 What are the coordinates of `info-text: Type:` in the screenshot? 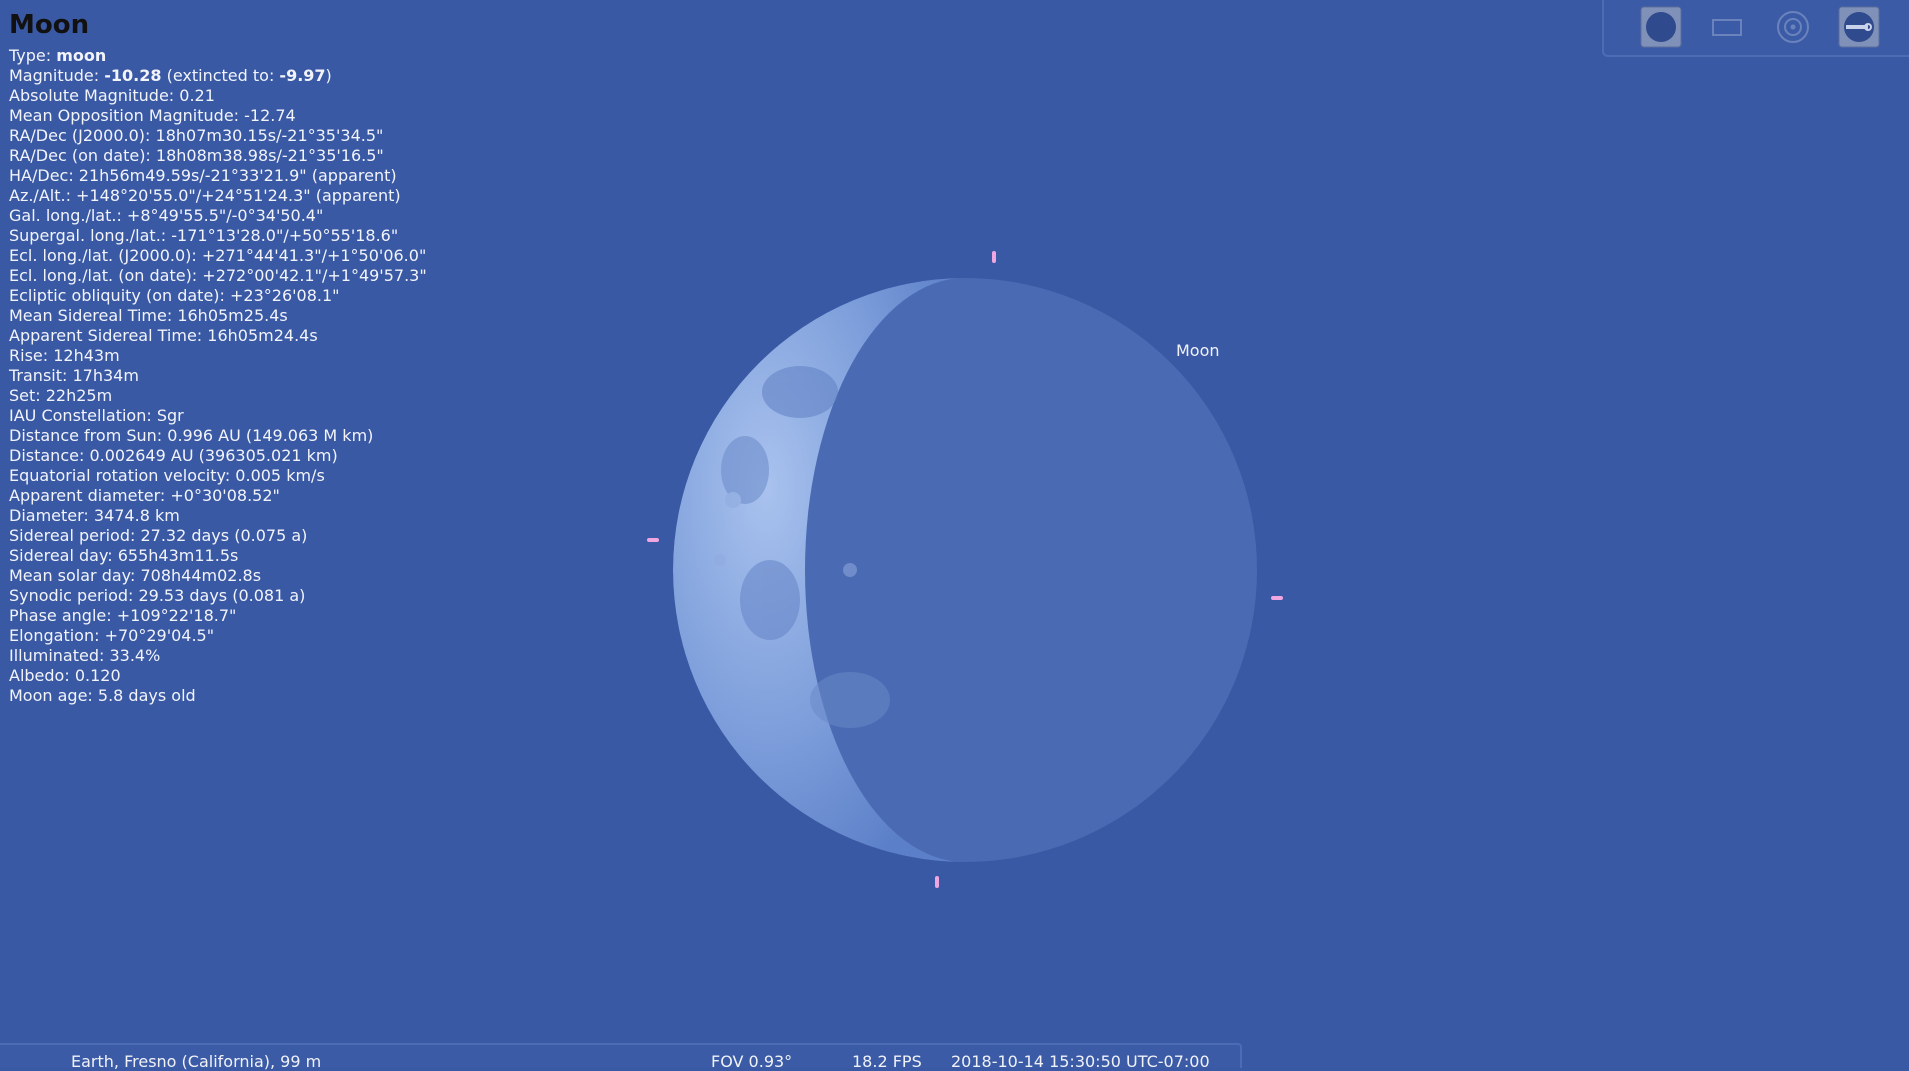 It's located at (33, 55).